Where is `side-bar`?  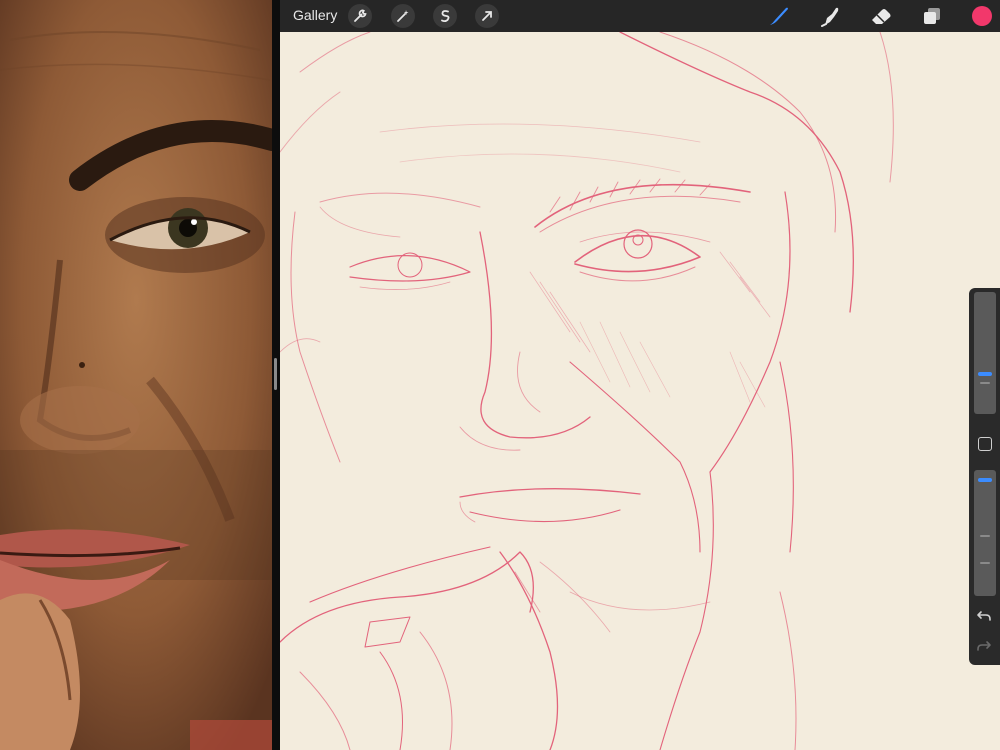 side-bar is located at coordinates (984, 476).